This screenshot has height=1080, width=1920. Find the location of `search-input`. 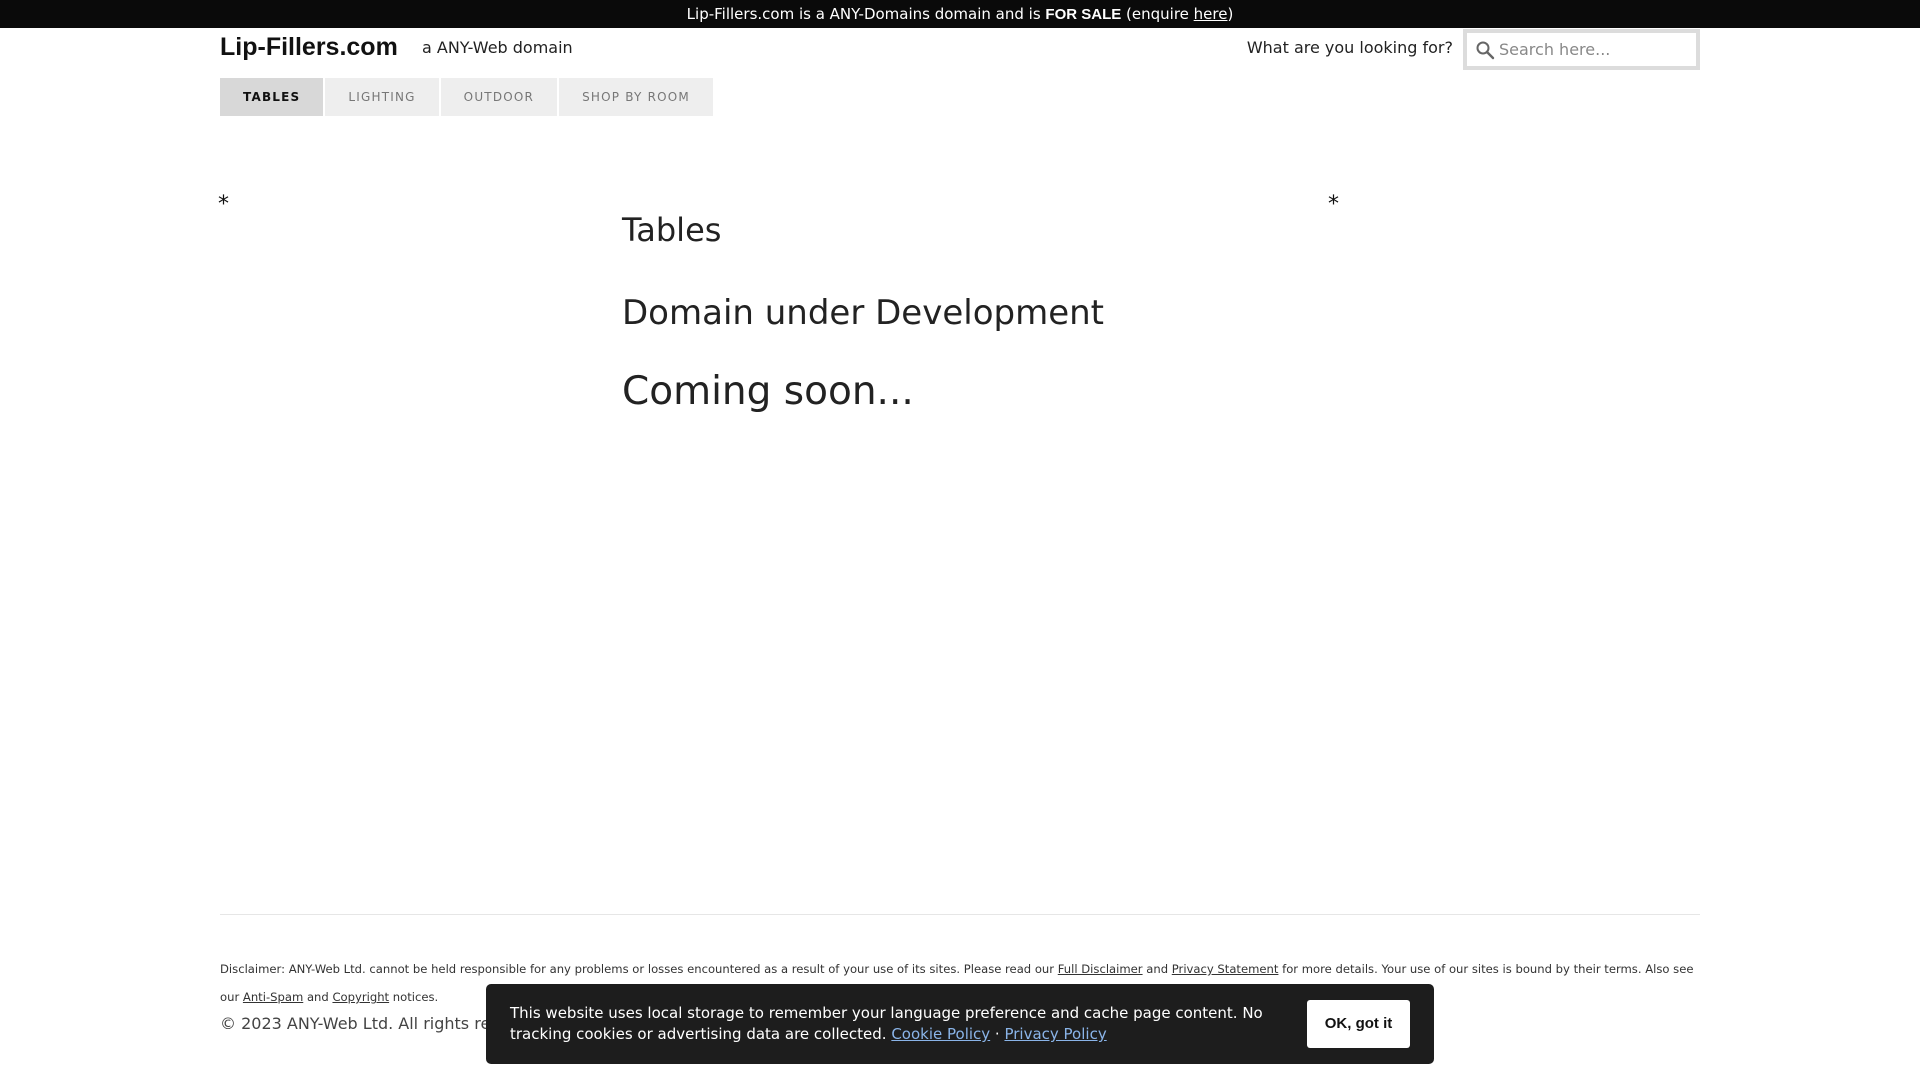

search-input is located at coordinates (1594, 49).